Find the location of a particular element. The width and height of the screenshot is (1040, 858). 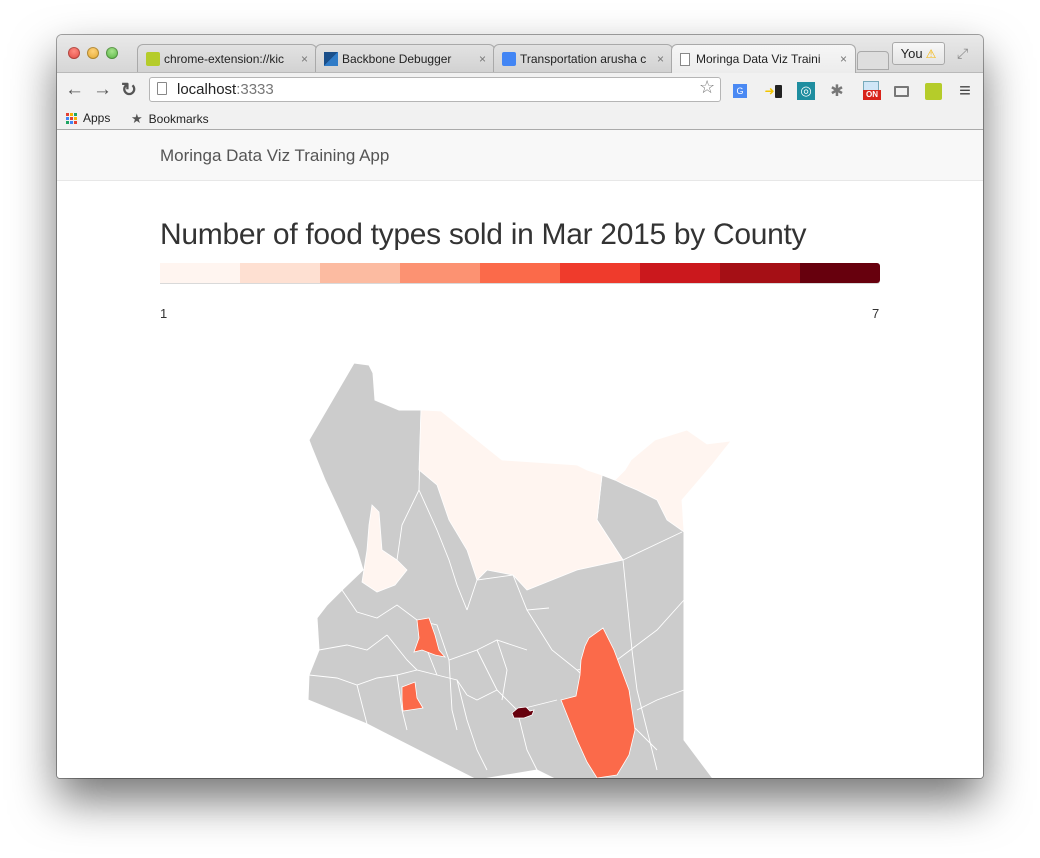

back-button: ← is located at coordinates (74, 90).